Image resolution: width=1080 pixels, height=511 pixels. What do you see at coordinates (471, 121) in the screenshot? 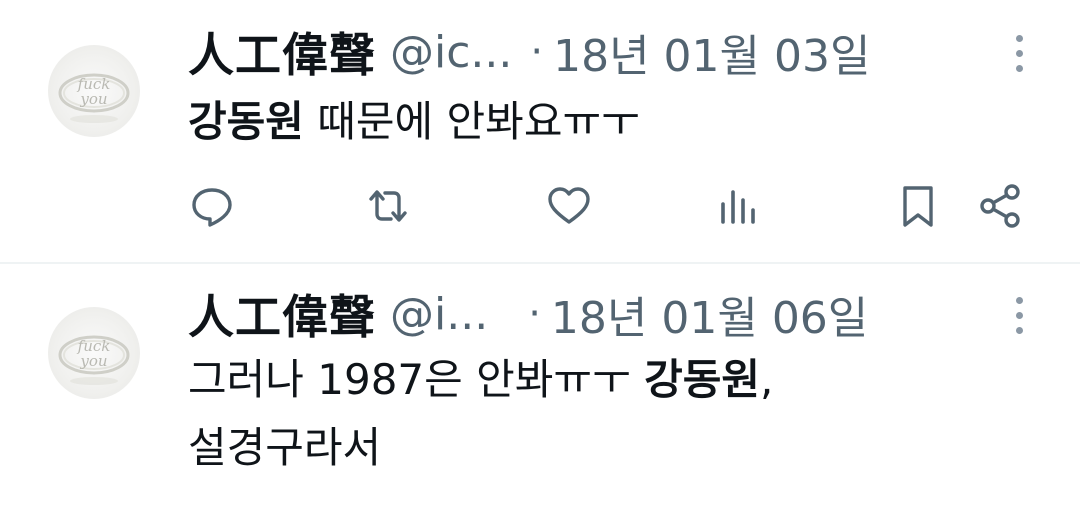
I see `tweet-text-regular: 때문에 안봐요ㅠㅜ` at bounding box center [471, 121].